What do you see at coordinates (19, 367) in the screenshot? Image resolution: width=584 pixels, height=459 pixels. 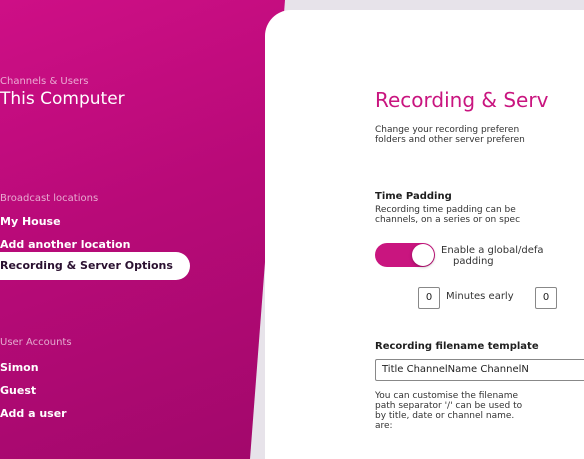 I see `sidebar-item-user-simon: Simon` at bounding box center [19, 367].